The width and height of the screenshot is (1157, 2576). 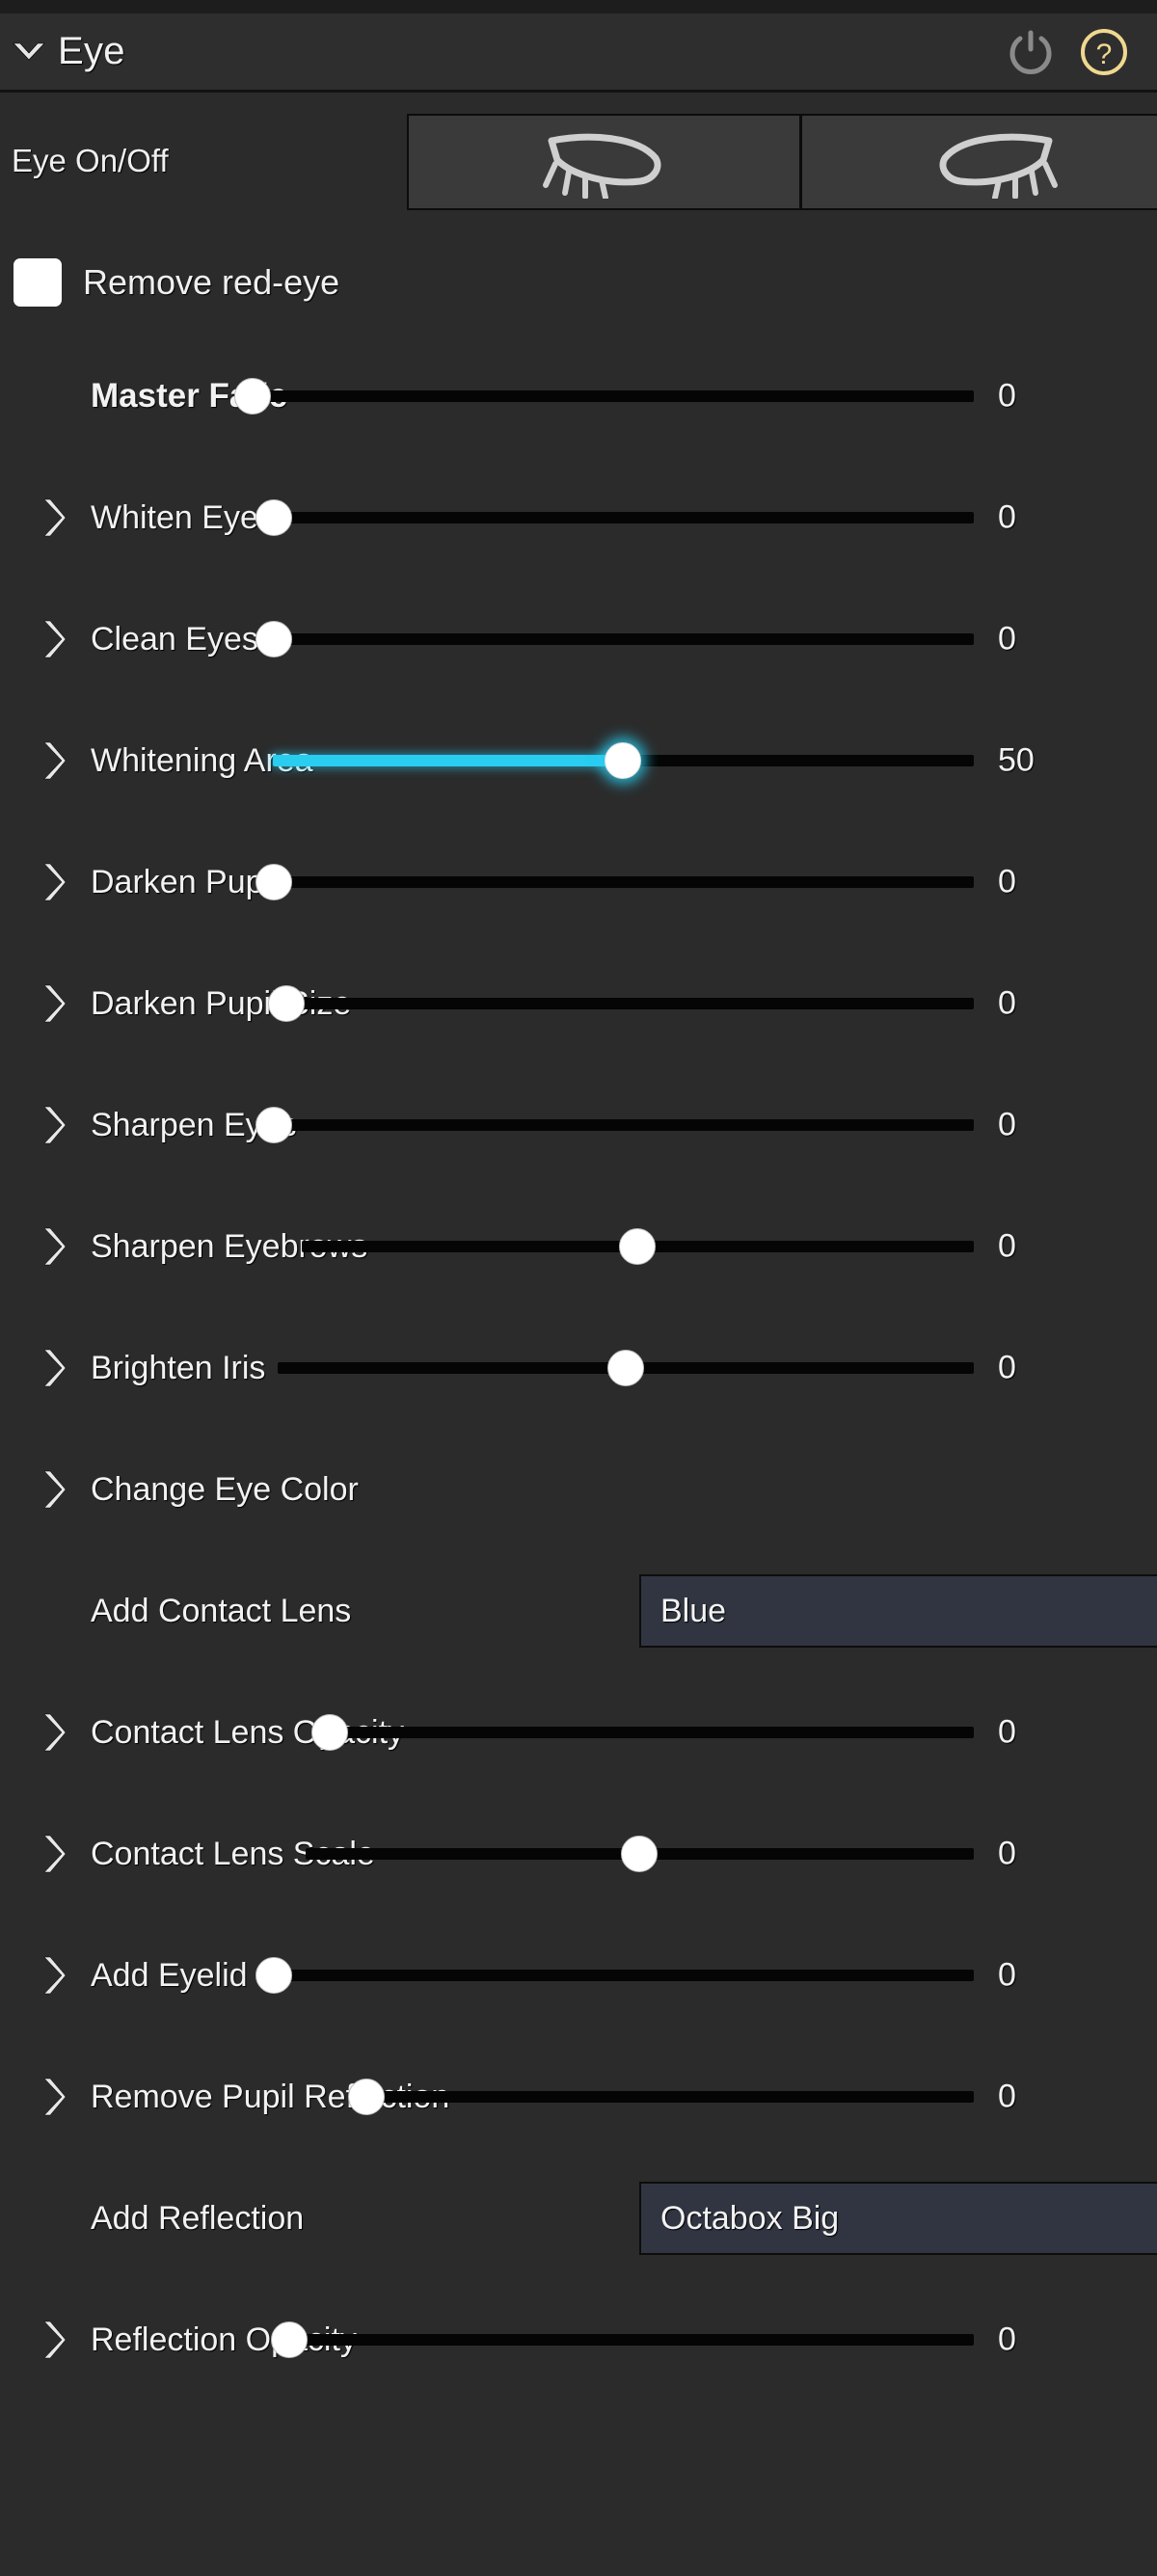 What do you see at coordinates (898, 2219) in the screenshot?
I see `add-reflection-select: Octabox Big` at bounding box center [898, 2219].